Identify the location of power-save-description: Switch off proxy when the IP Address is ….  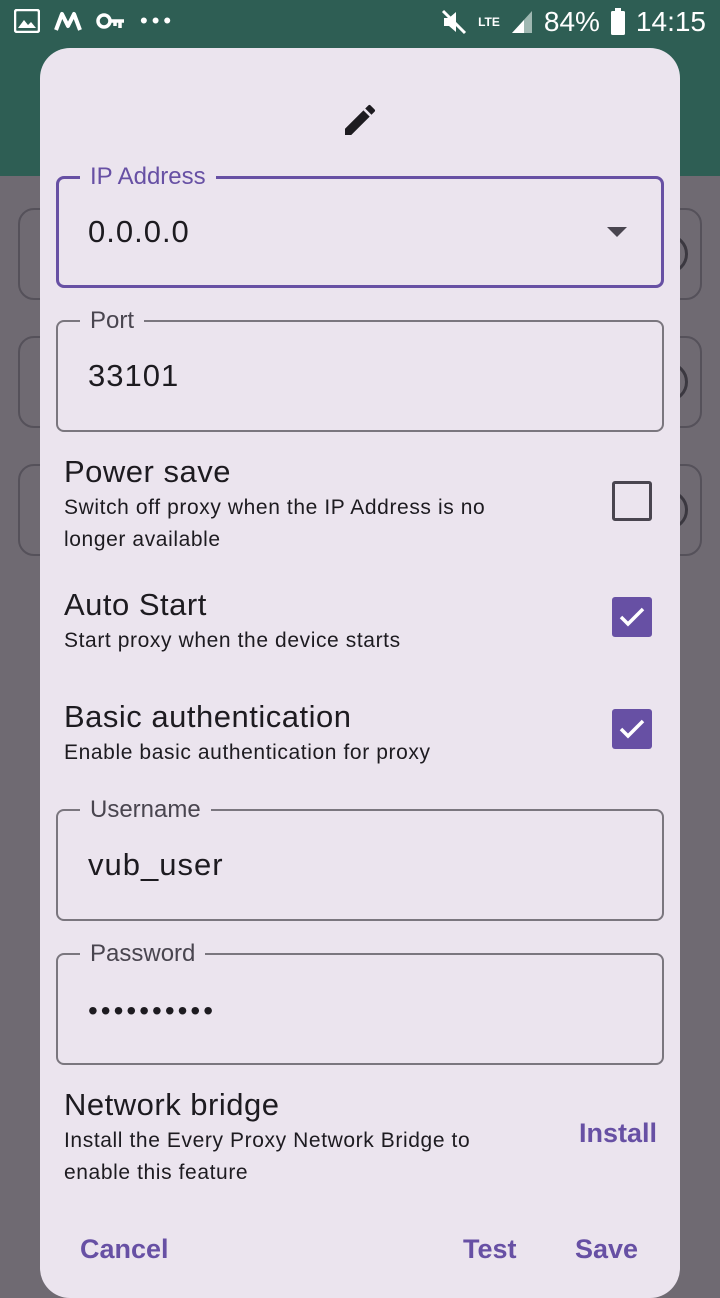
(275, 523).